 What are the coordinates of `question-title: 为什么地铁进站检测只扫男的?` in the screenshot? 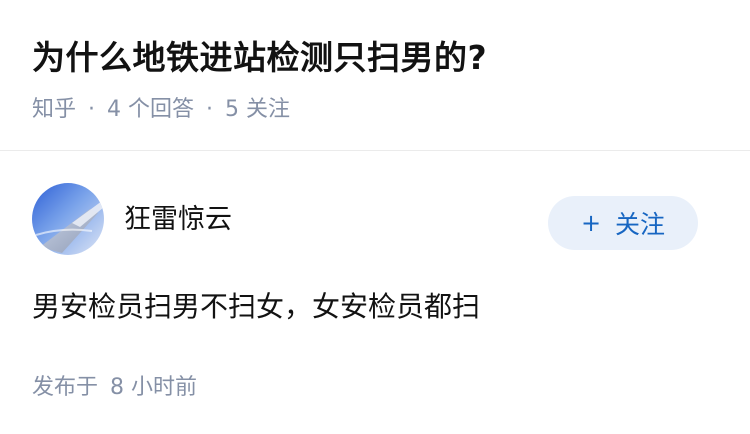 It's located at (375, 58).